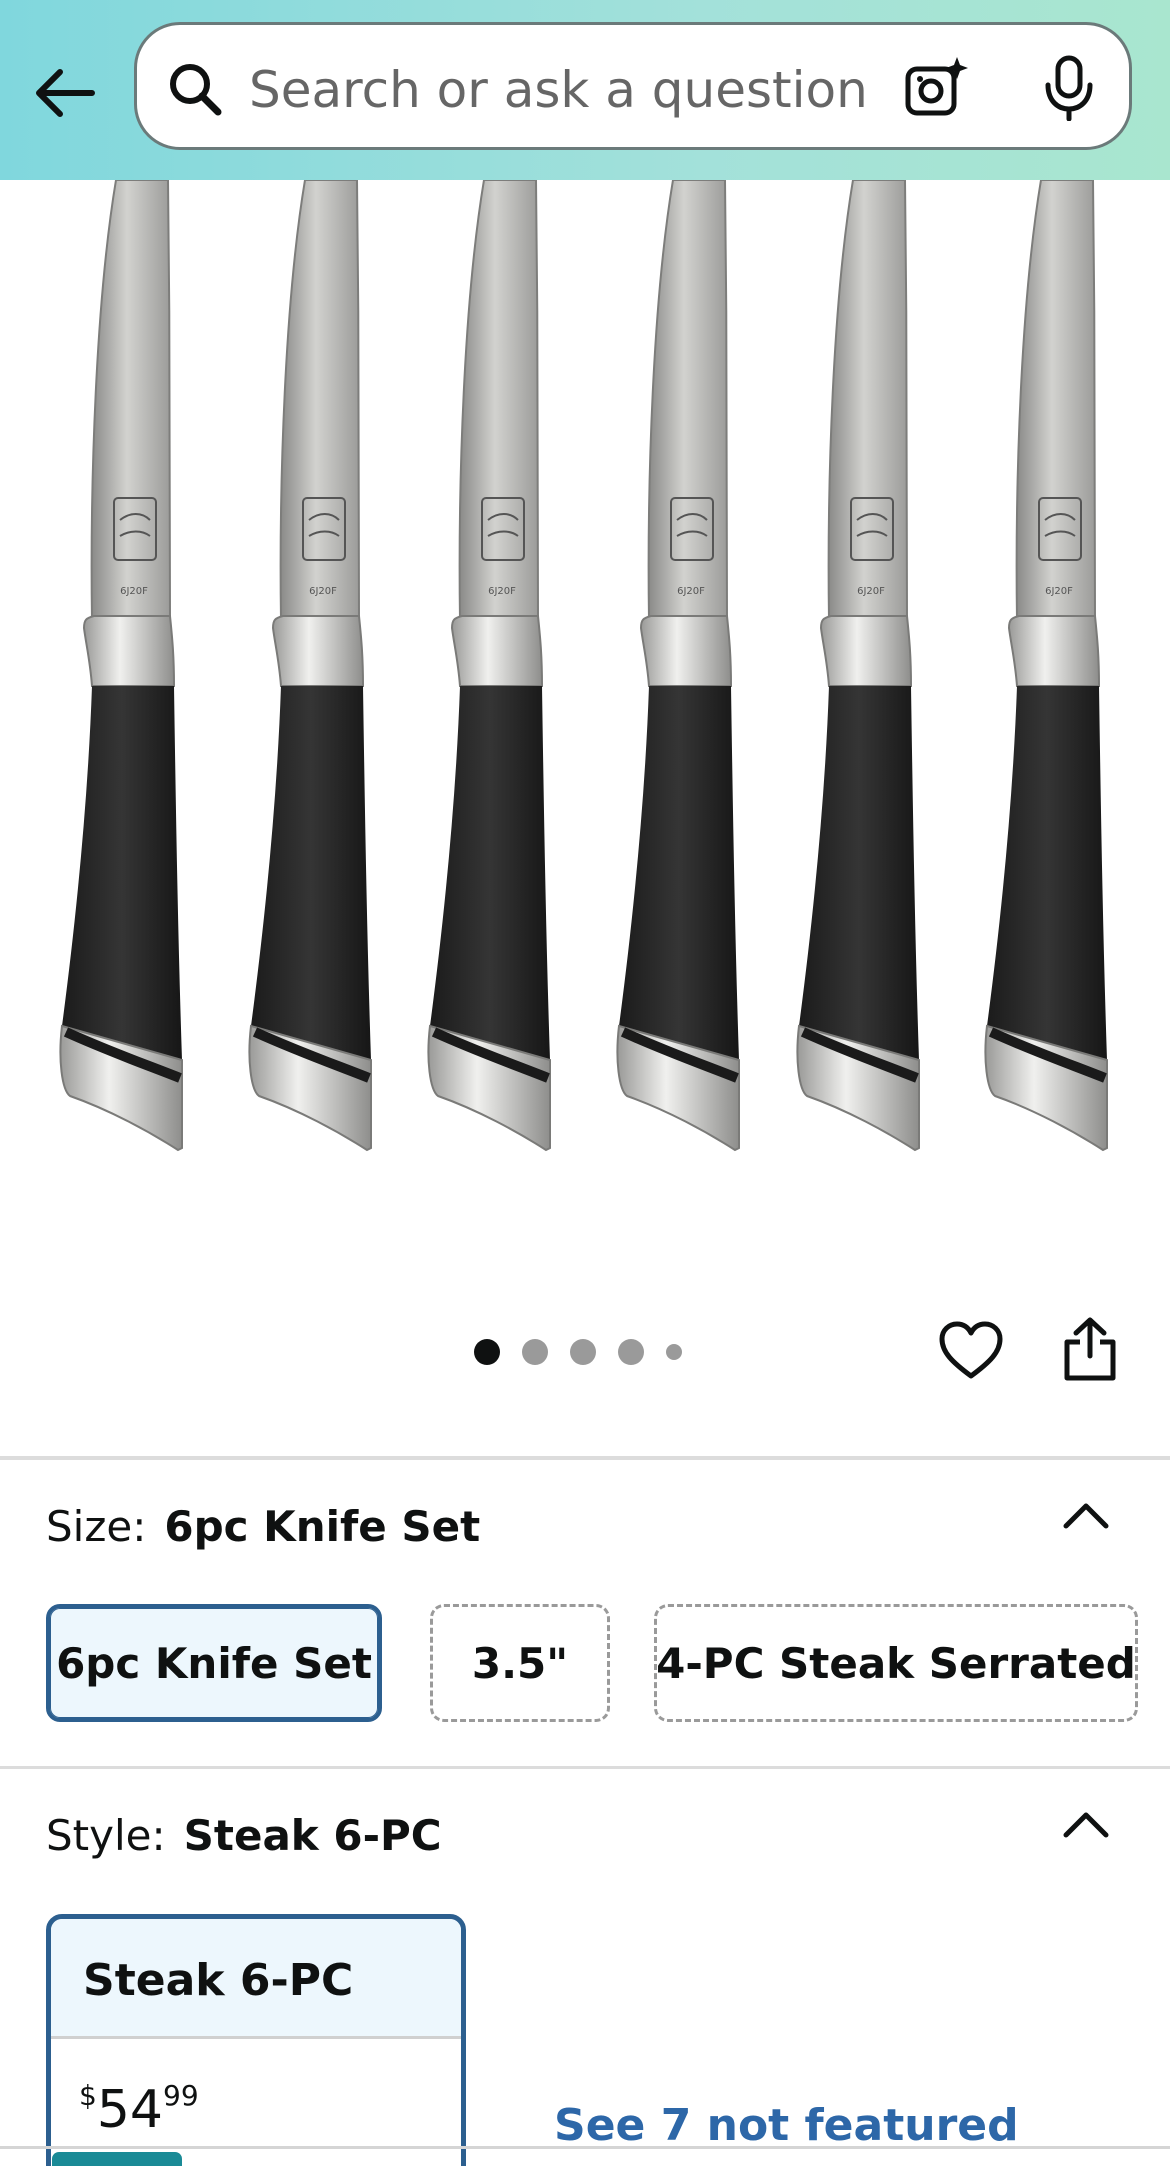  I want to click on size-label: Size:, so click(96, 1526).